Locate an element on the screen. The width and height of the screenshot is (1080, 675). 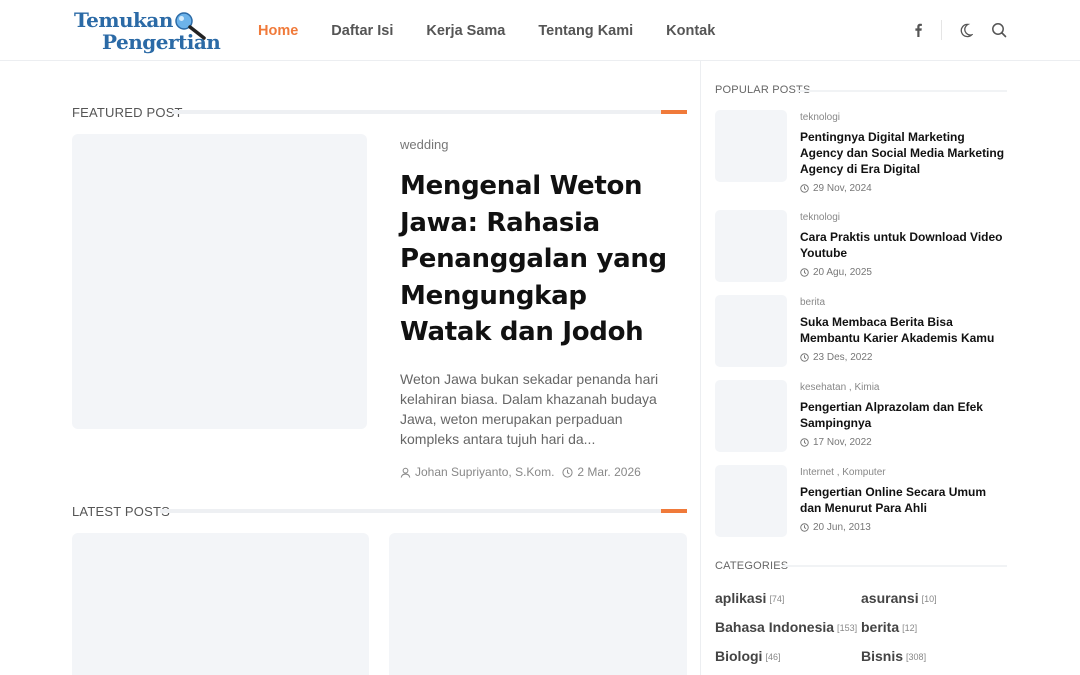
category-count: [12] is located at coordinates (910, 628).